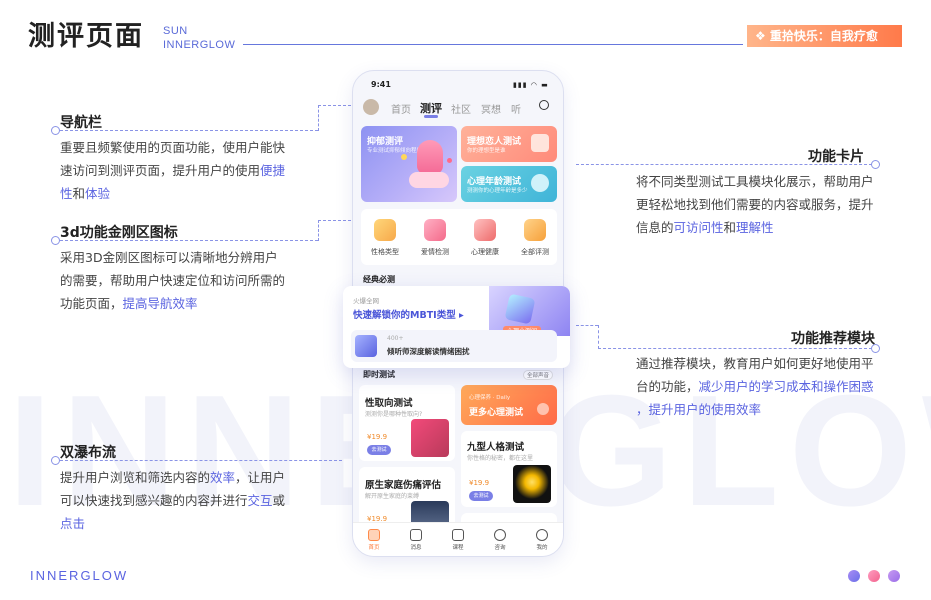 The image size is (931, 600). Describe the element at coordinates (542, 548) in the screenshot. I see `nav-label: 我的` at that location.